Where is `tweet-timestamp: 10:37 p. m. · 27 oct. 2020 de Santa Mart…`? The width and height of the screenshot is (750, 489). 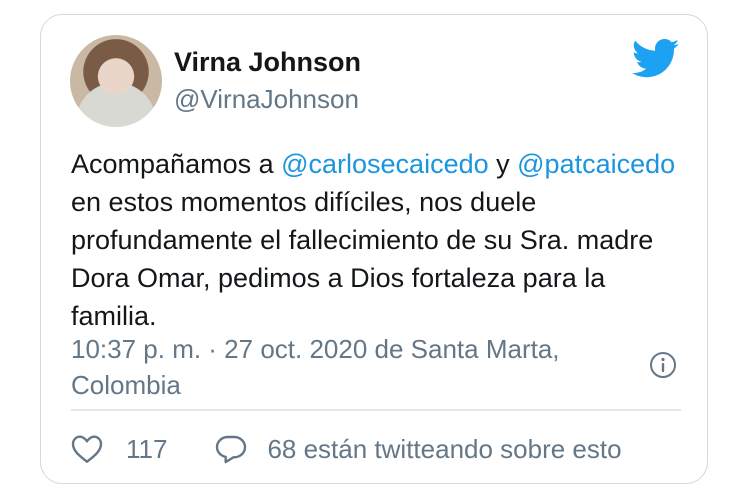
tweet-timestamp: 10:37 p. m. · 27 oct. 2020 de Santa Mart… is located at coordinates (351, 367).